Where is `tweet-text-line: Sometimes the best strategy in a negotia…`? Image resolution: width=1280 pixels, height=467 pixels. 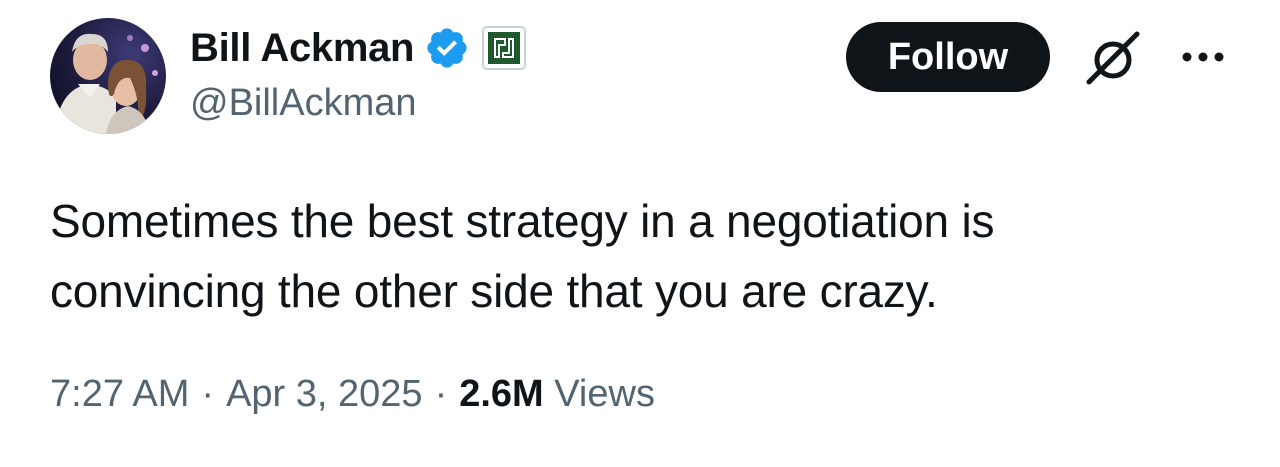
tweet-text-line: Sometimes the best strategy in a negotia… is located at coordinates (522, 221).